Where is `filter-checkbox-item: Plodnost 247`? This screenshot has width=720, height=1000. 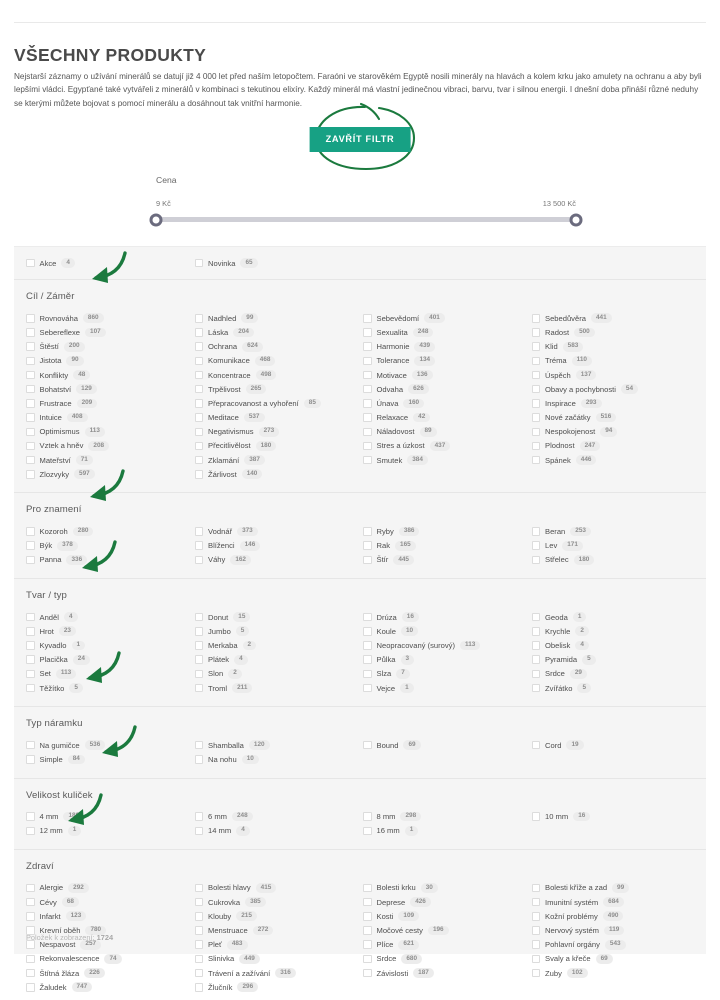
filter-checkbox-item: Plodnost 247 is located at coordinates (616, 446).